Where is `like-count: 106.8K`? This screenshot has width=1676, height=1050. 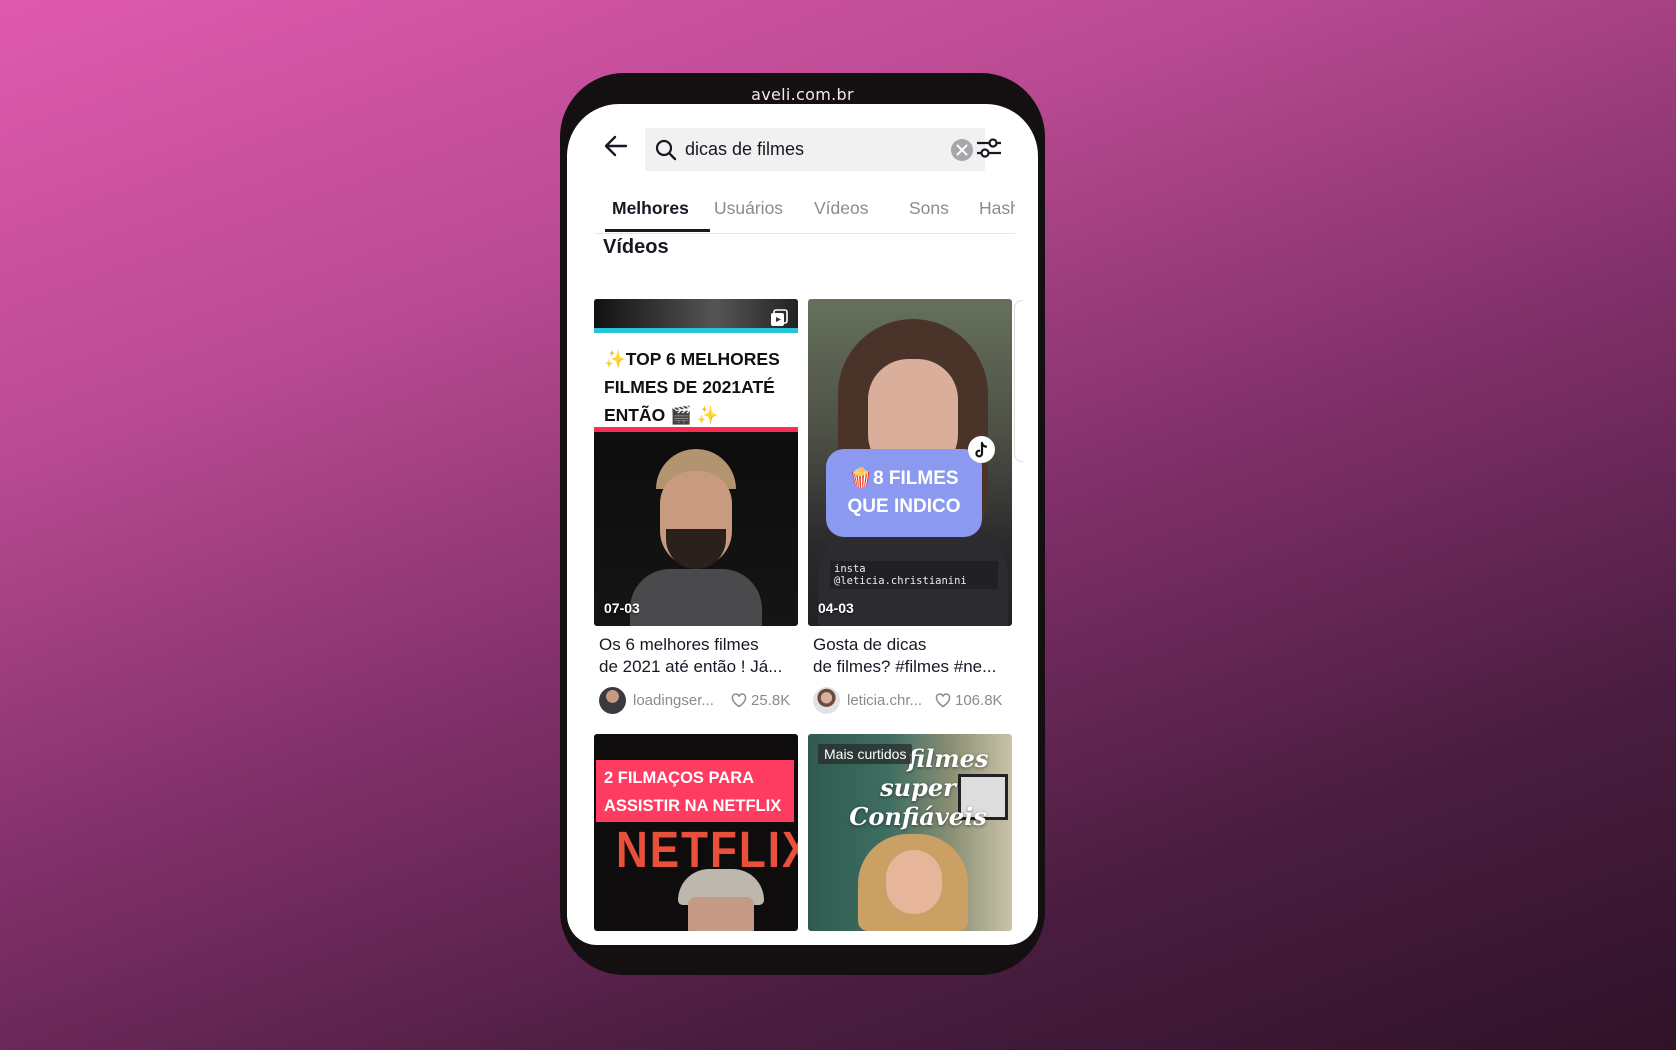
like-count: 106.8K is located at coordinates (979, 700).